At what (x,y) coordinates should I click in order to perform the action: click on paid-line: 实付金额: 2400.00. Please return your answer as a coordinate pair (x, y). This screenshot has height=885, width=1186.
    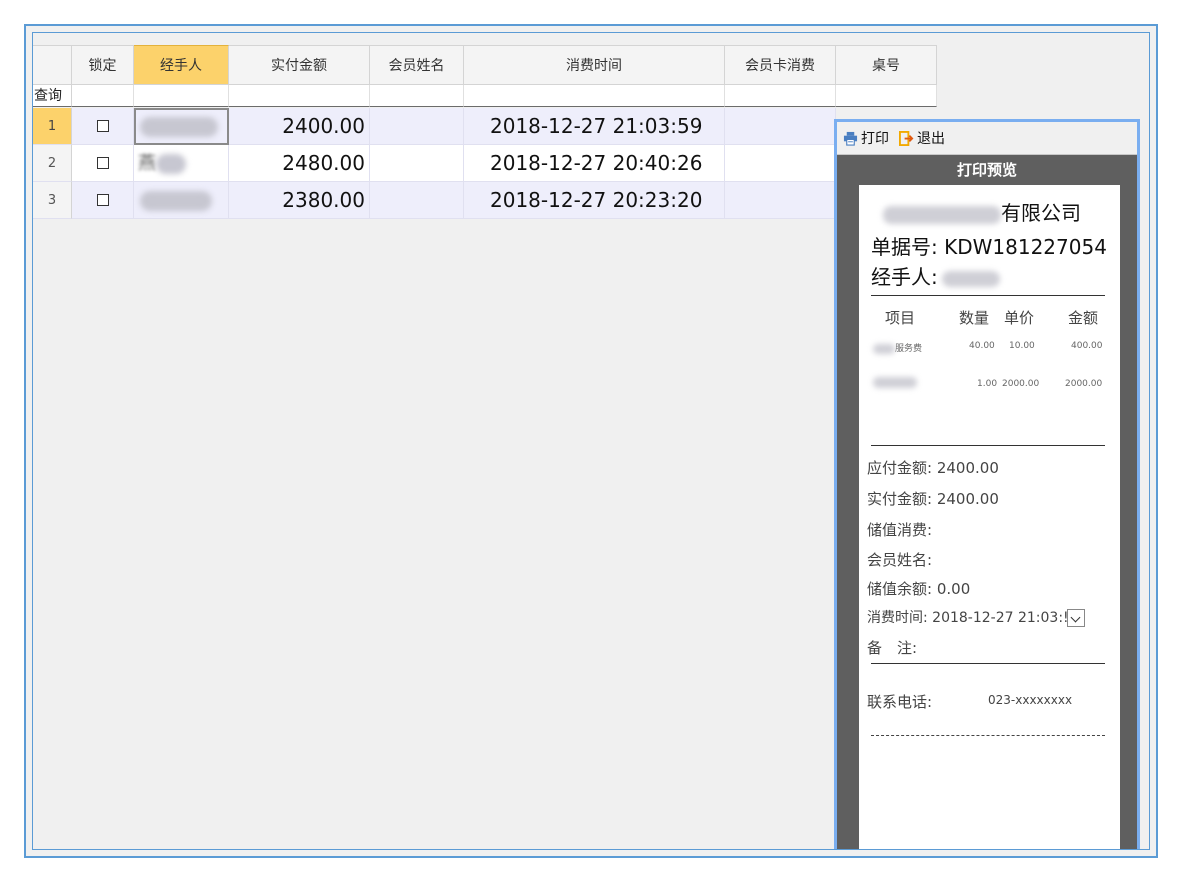
    Looking at the image, I should click on (933, 499).